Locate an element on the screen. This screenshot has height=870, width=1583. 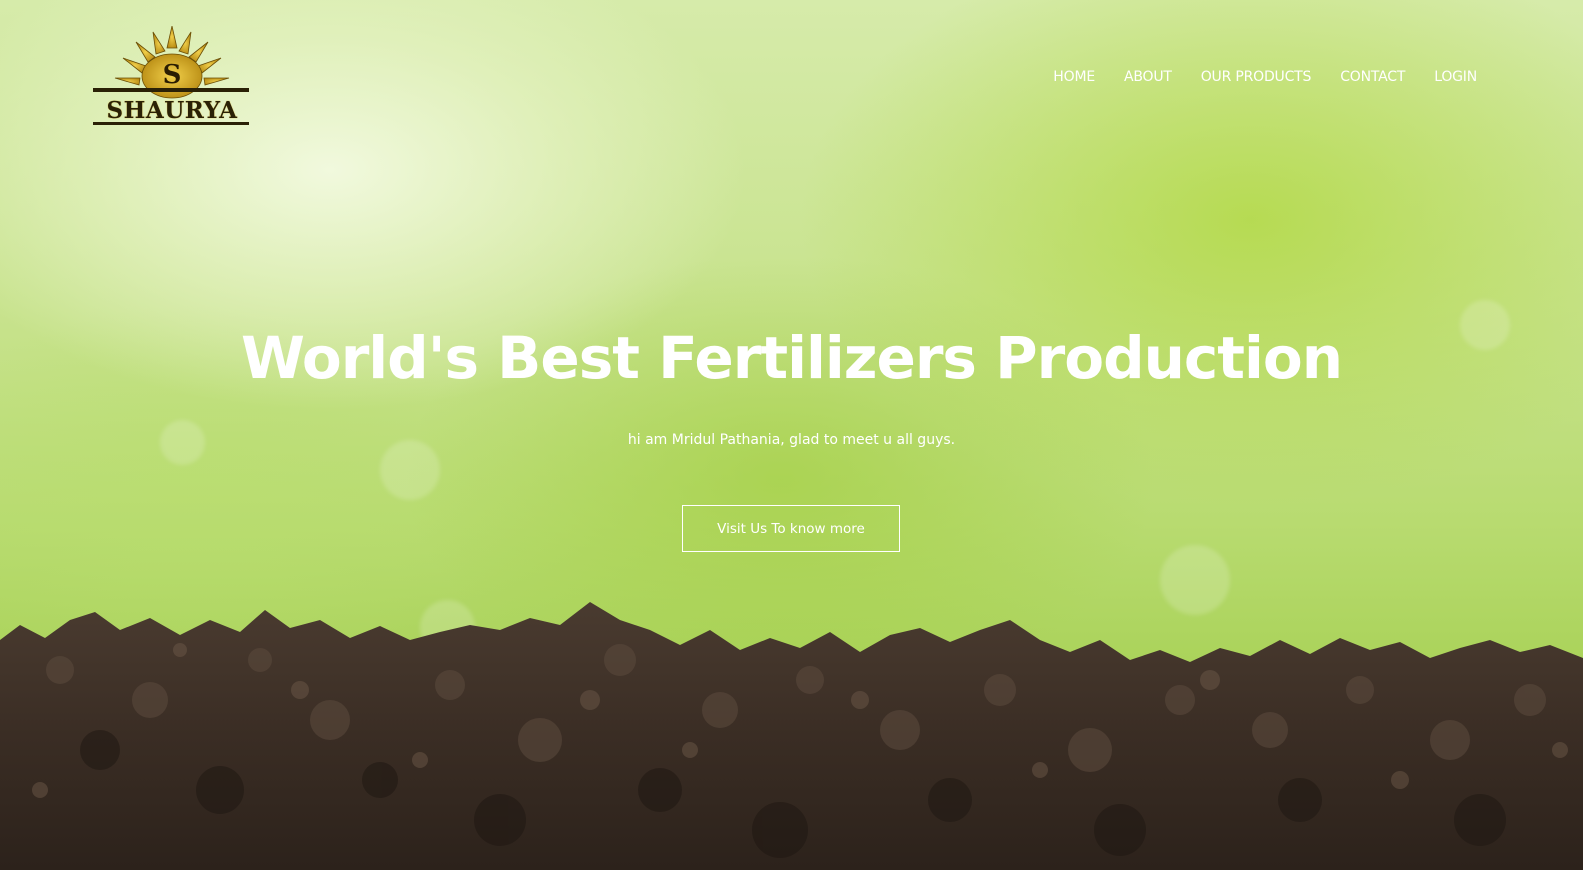
nav-item-contact: CONTACT is located at coordinates (1372, 77).